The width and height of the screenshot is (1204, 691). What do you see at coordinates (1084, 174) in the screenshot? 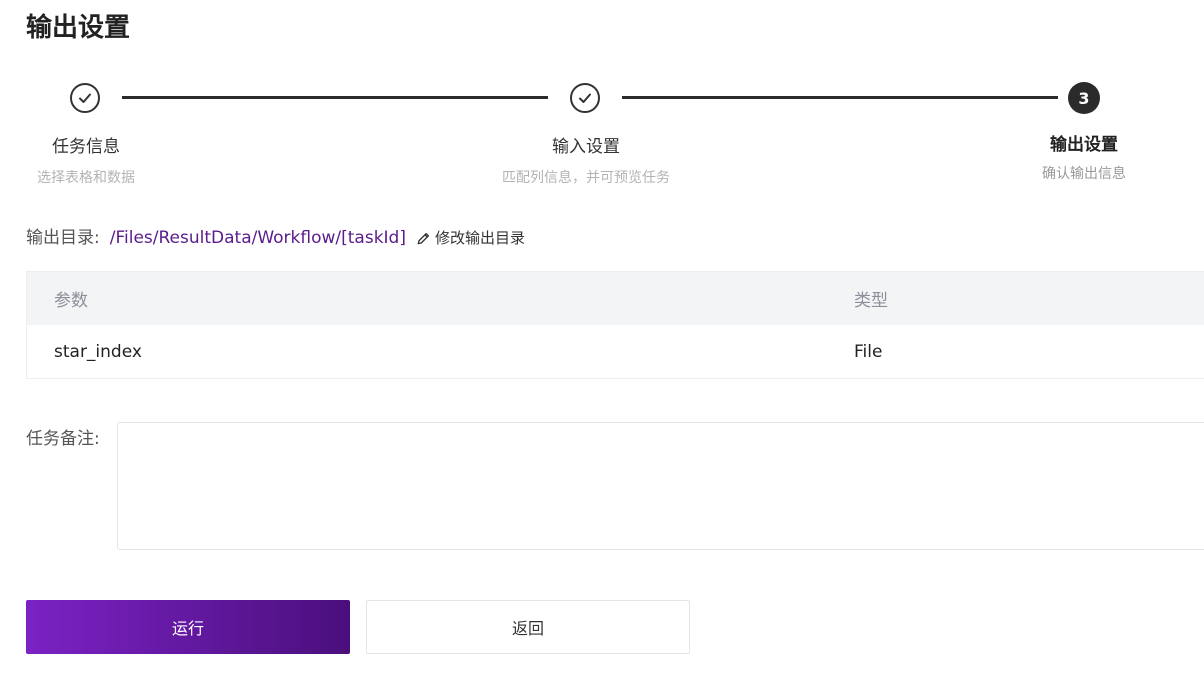
I see `step-3-desc: 确认输出信息` at bounding box center [1084, 174].